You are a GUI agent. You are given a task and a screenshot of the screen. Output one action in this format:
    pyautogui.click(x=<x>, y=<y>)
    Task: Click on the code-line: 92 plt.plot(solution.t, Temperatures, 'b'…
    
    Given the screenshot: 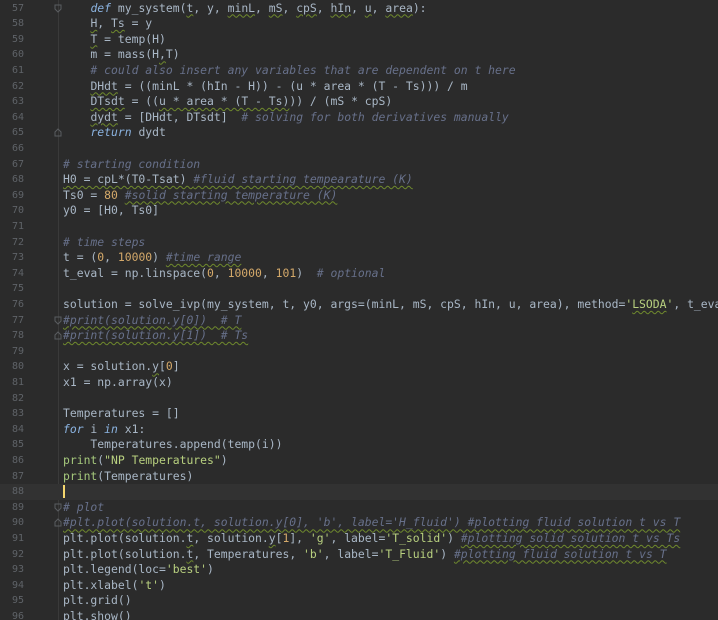 What is the action you would take?
    pyautogui.click(x=359, y=555)
    